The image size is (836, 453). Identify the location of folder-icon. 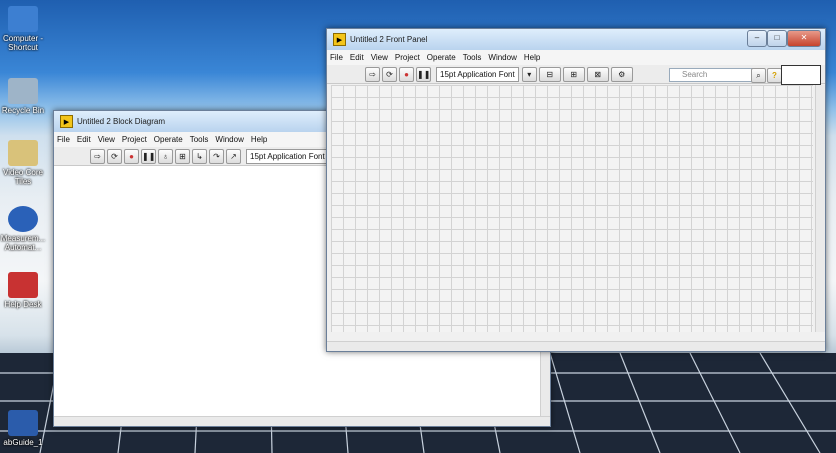
(23, 153).